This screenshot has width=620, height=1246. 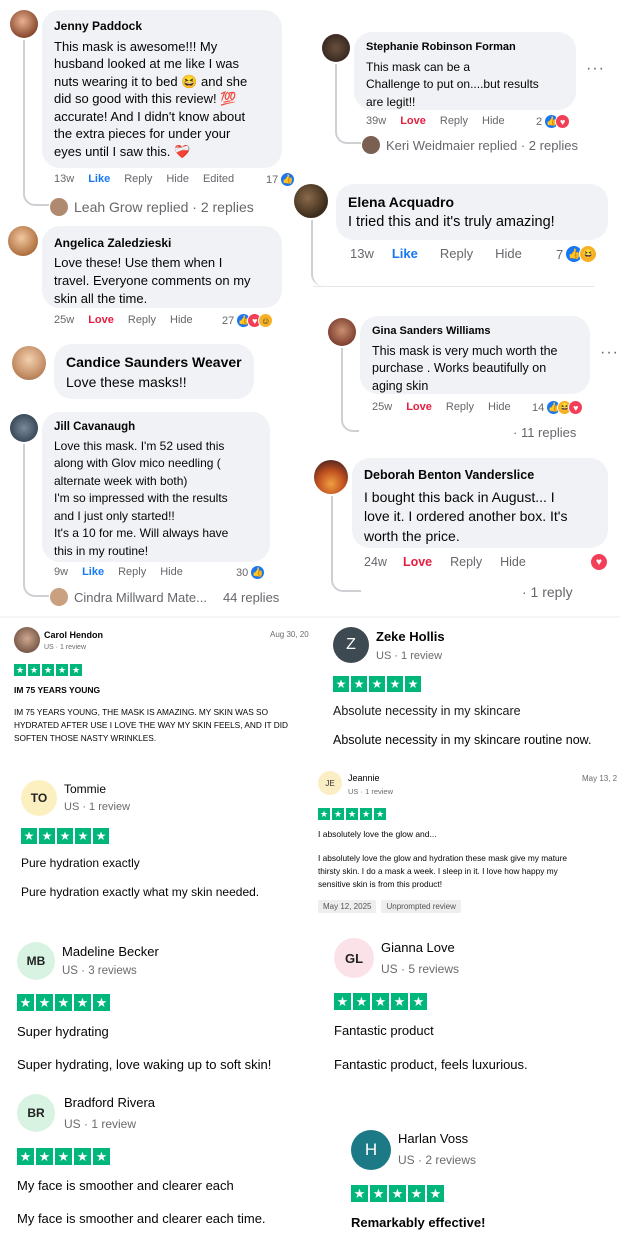 What do you see at coordinates (164, 597) in the screenshot?
I see `view-replies-link: Cindra Millward Mate... 44 replies` at bounding box center [164, 597].